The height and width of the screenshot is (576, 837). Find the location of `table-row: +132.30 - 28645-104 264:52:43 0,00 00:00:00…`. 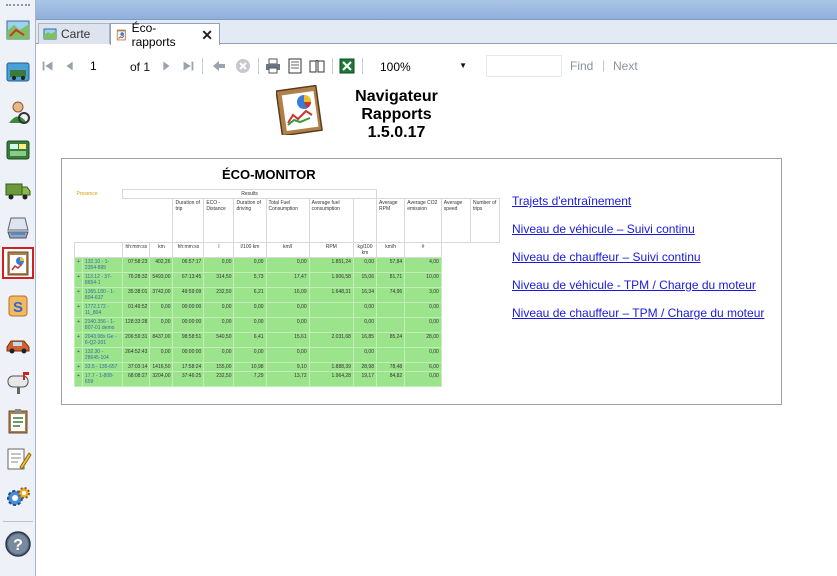

table-row: +132.30 - 28645-104 264:52:43 0,00 00:00:00… is located at coordinates (287, 355).